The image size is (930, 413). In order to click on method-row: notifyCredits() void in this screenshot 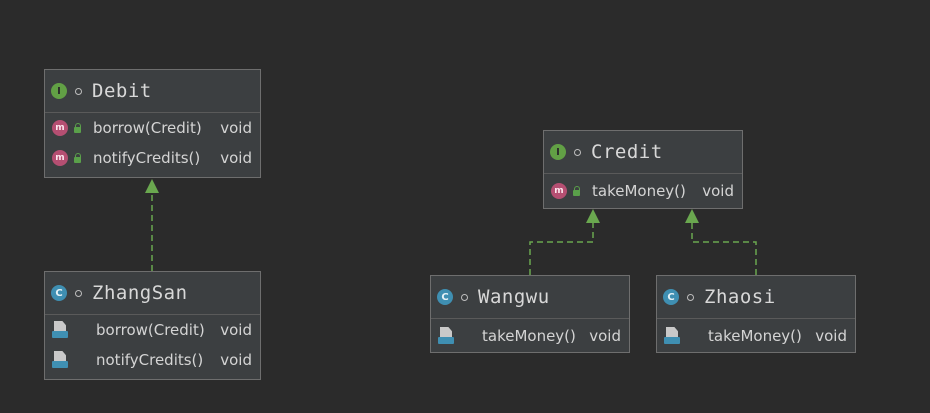, I will do `click(152, 360)`.